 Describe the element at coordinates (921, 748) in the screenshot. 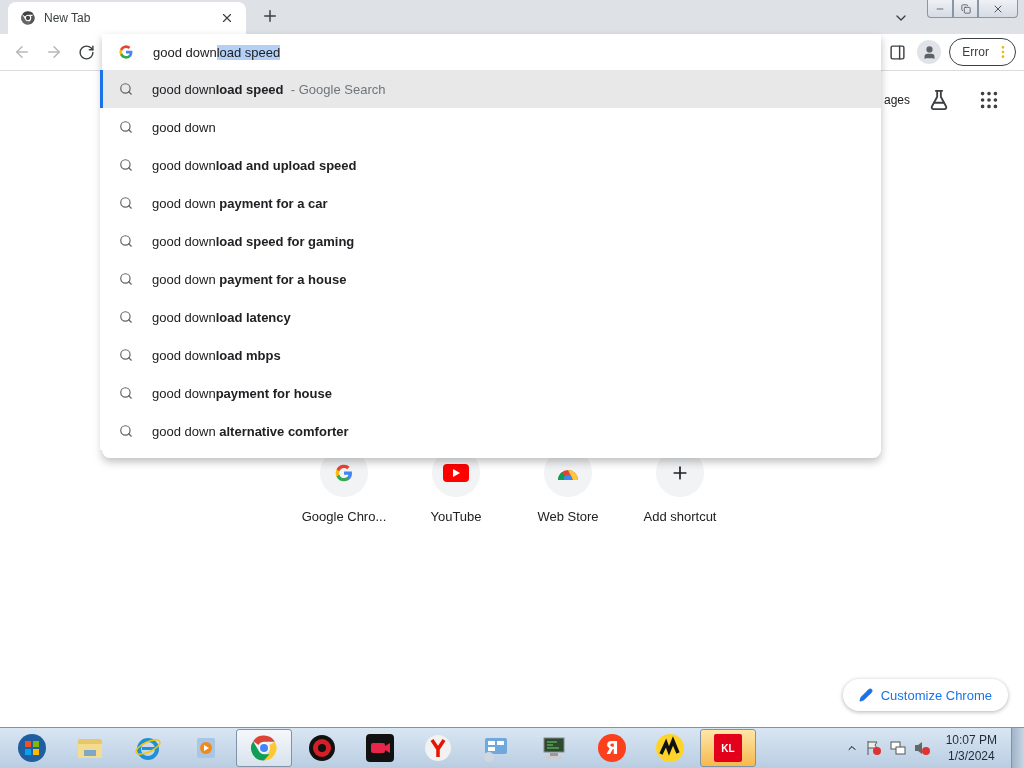

I see `volume-muted-icon` at that location.